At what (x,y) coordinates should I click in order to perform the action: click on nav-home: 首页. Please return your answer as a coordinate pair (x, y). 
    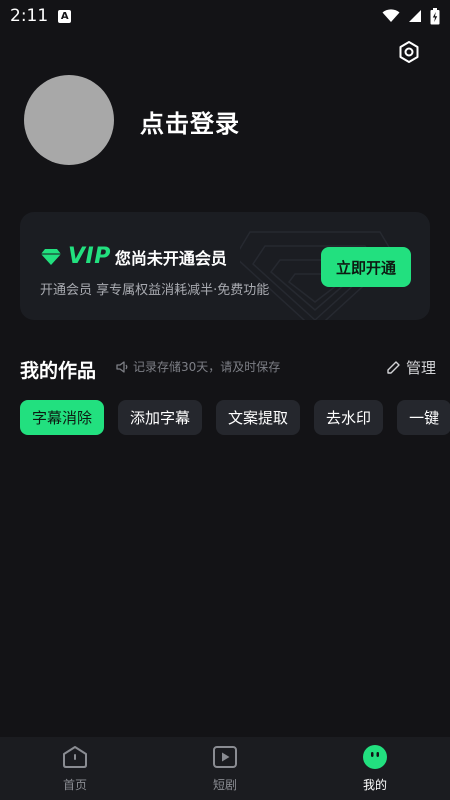
    Looking at the image, I should click on (75, 768).